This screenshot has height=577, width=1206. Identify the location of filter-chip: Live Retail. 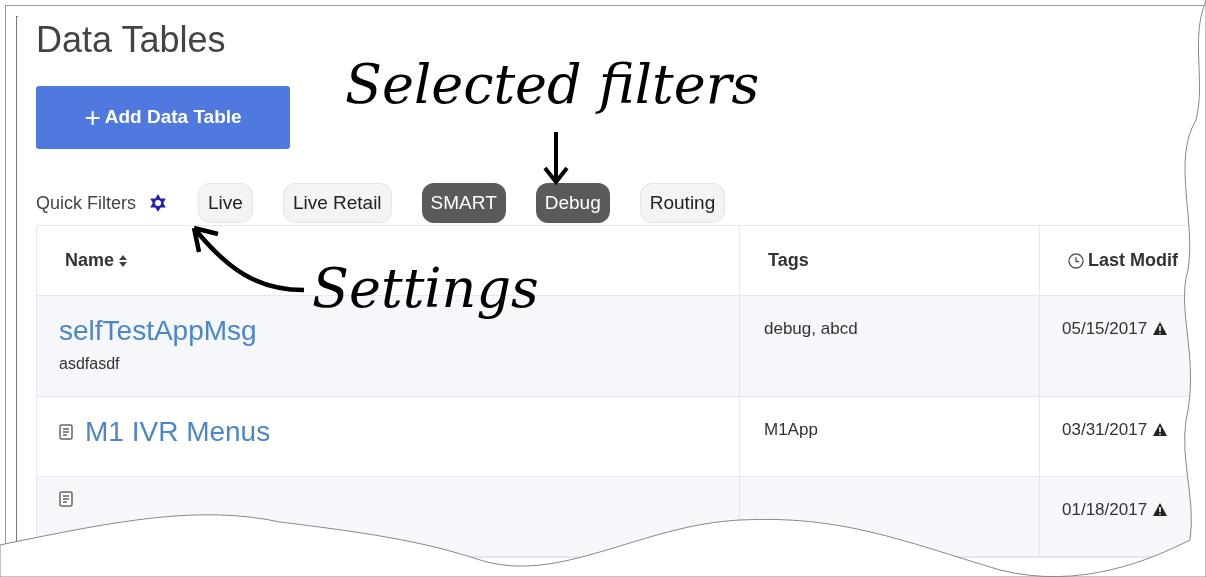
(337, 203).